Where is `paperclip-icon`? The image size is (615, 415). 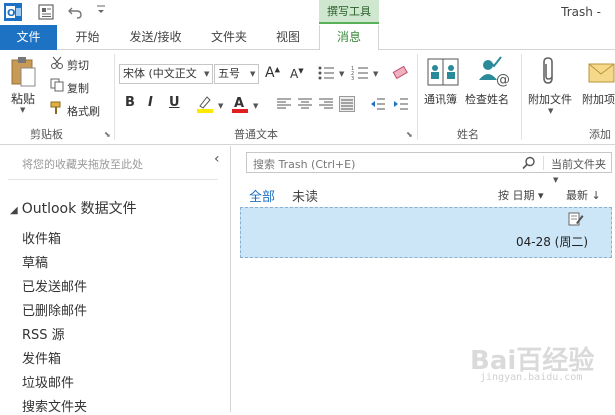
paperclip-icon is located at coordinates (549, 71).